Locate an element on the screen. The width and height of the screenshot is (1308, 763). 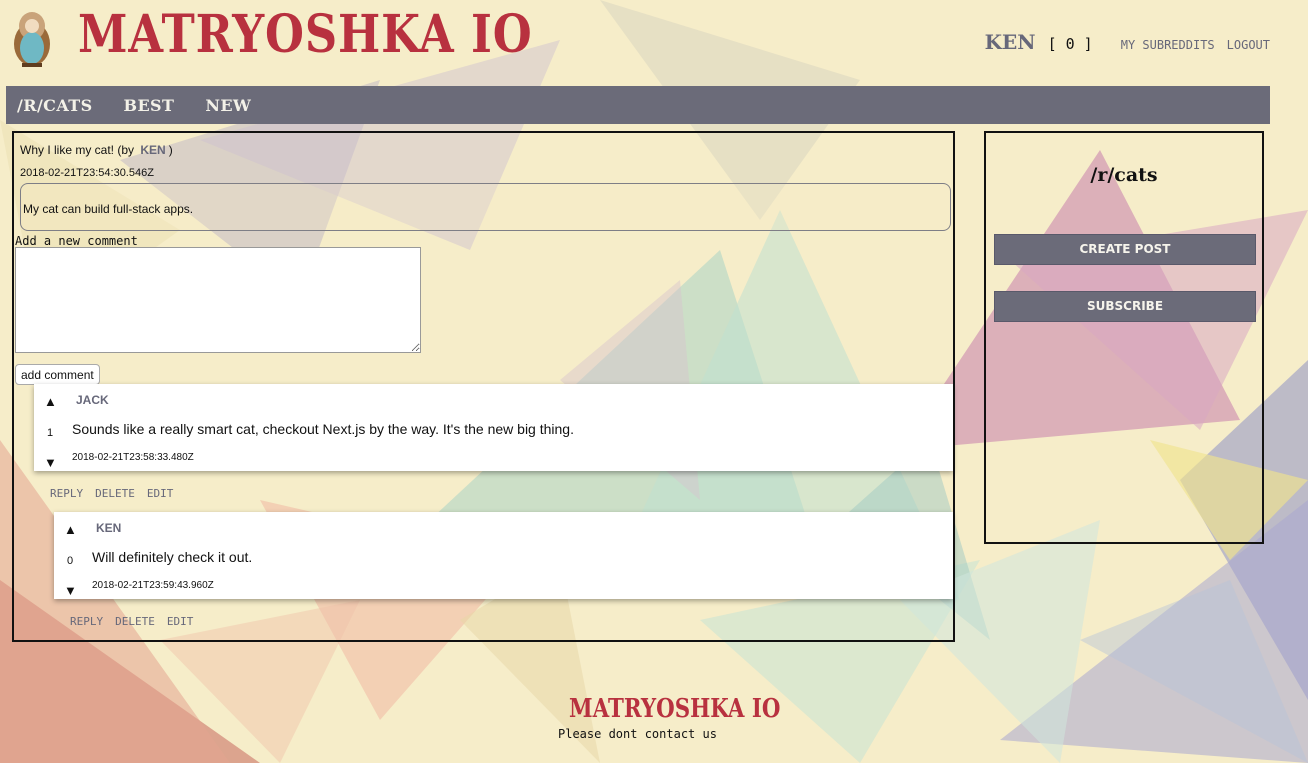
comment-timestamp: 2018-02-21T23:59:43.960Z is located at coordinates (153, 585).